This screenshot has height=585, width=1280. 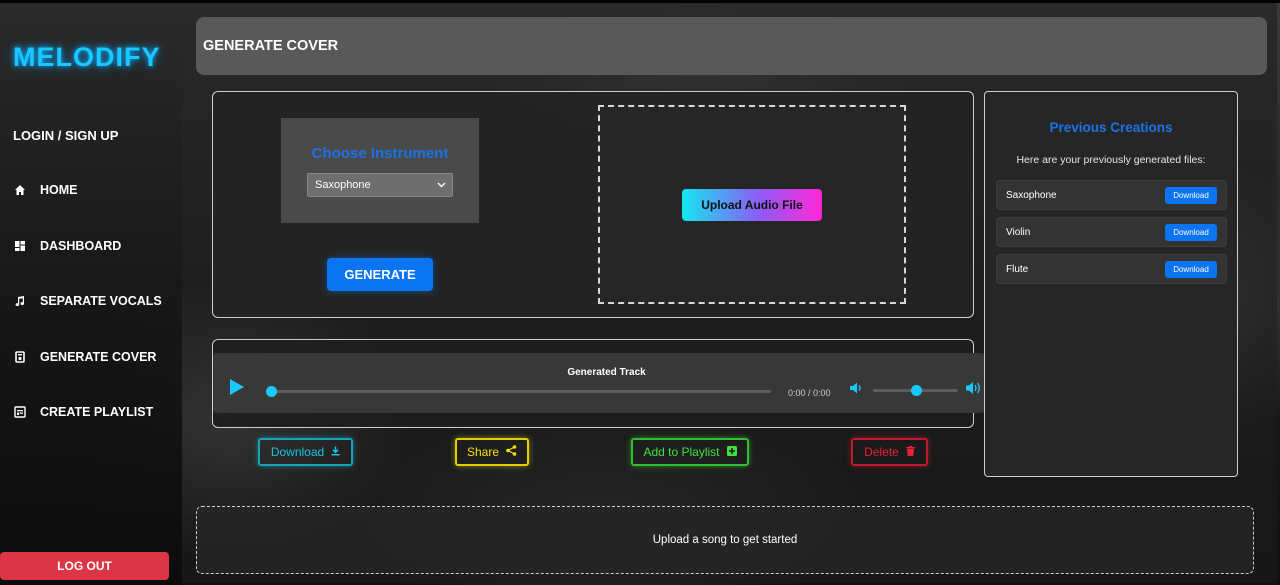 What do you see at coordinates (518, 391) in the screenshot?
I see `progress-bar` at bounding box center [518, 391].